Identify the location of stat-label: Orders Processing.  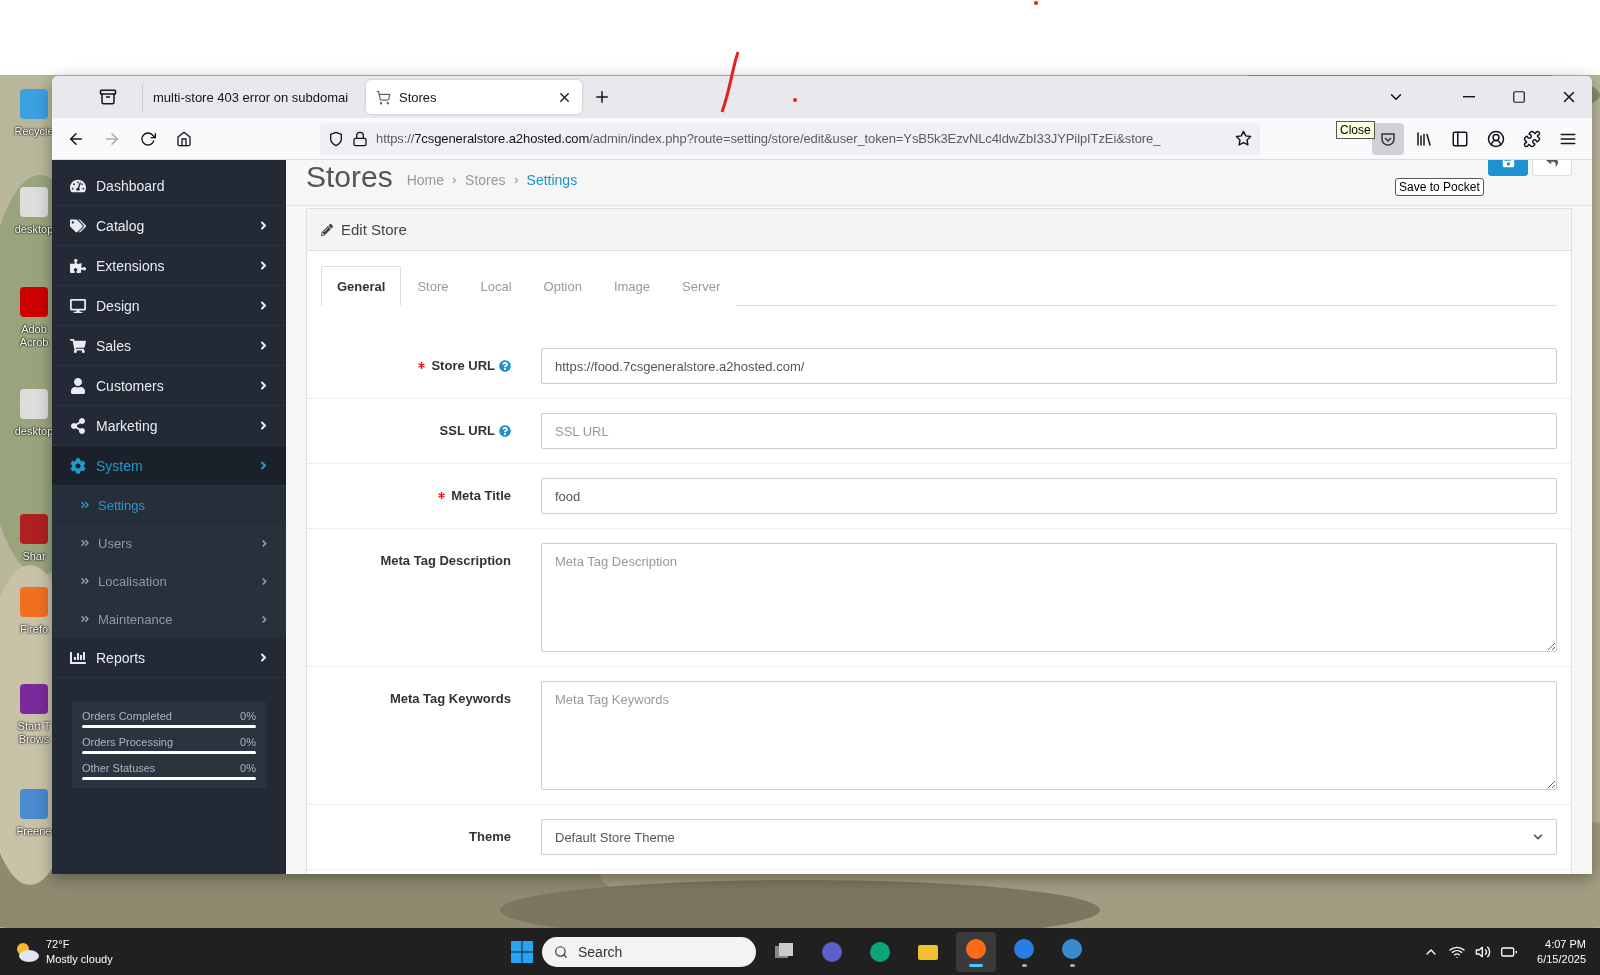
(128, 742).